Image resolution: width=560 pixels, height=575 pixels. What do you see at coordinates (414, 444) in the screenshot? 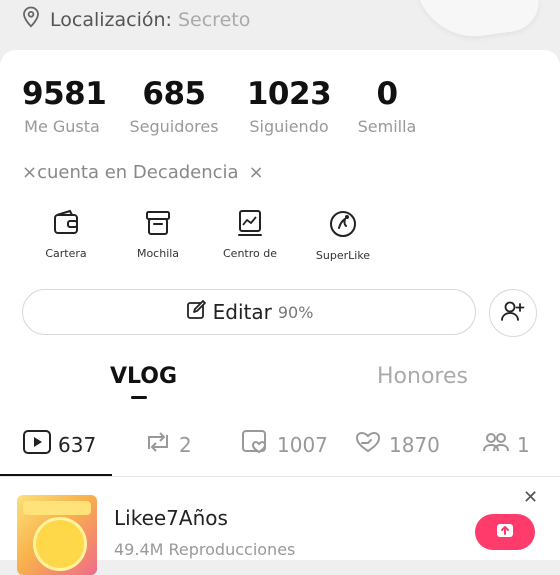
I see `counter-value: 1870` at bounding box center [414, 444].